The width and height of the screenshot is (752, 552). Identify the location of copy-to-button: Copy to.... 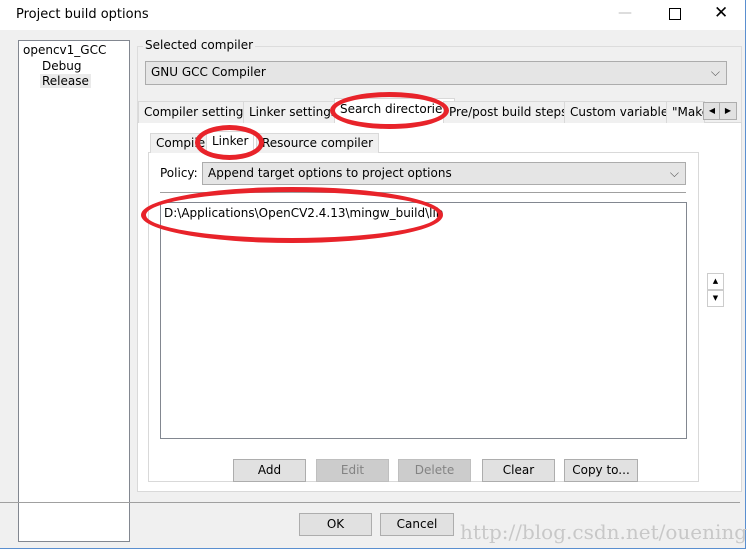
(601, 470).